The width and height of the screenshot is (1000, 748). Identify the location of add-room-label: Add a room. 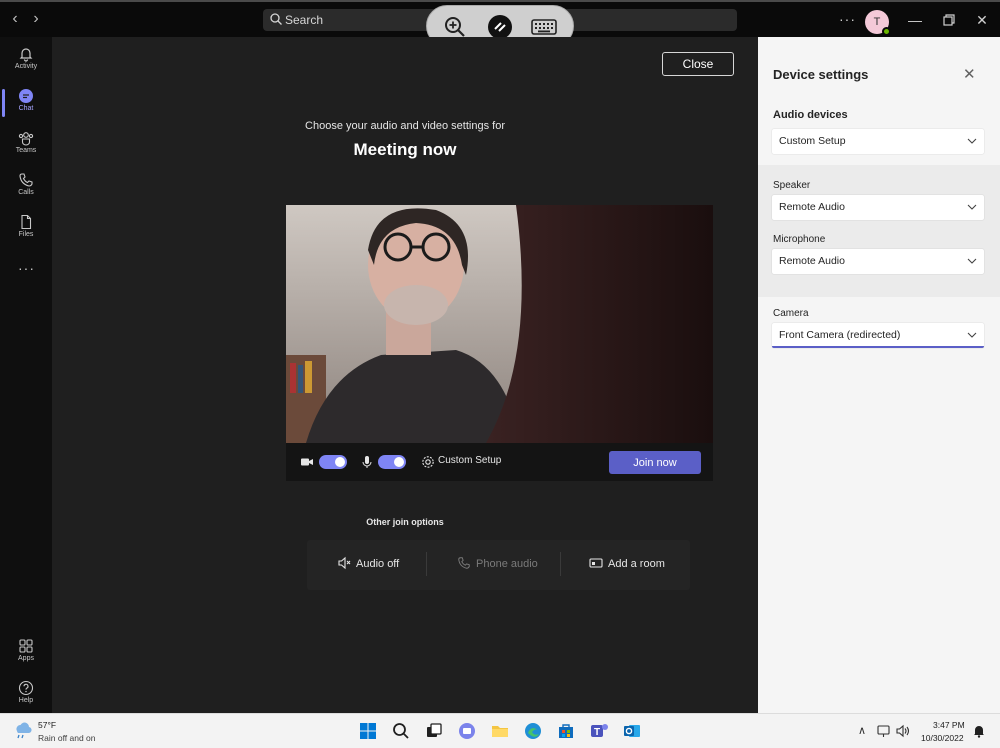
(636, 564).